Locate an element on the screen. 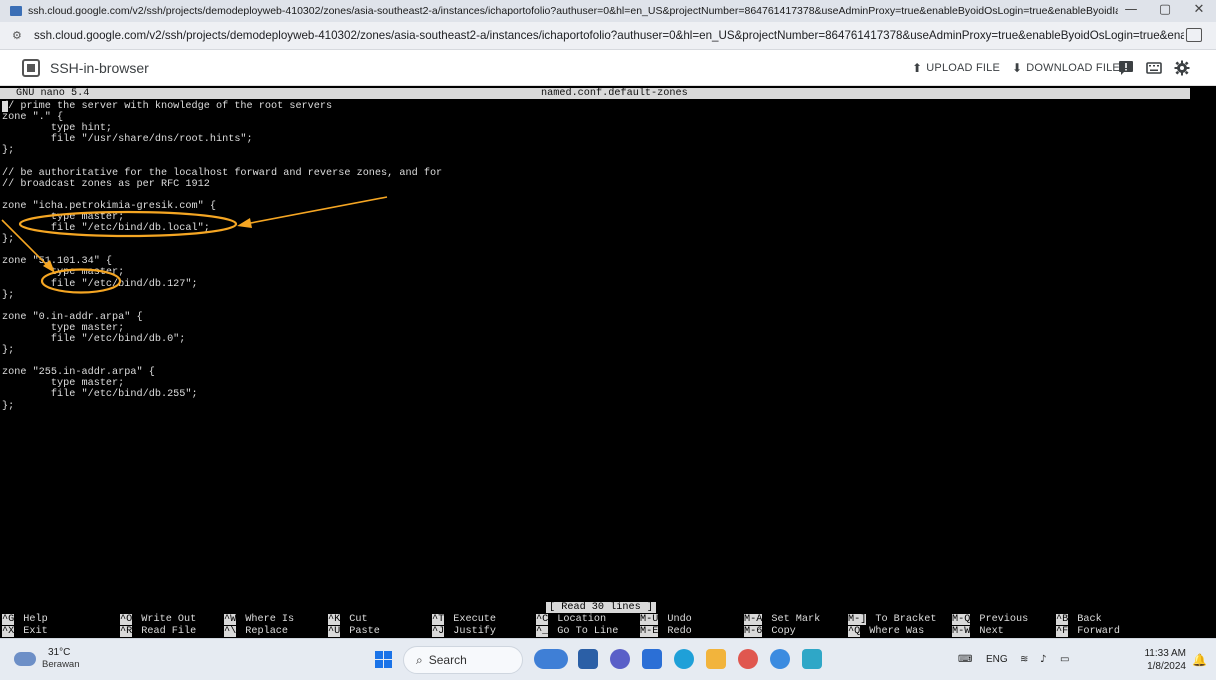 The width and height of the screenshot is (1216, 680). cast-icon is located at coordinates (1194, 35).